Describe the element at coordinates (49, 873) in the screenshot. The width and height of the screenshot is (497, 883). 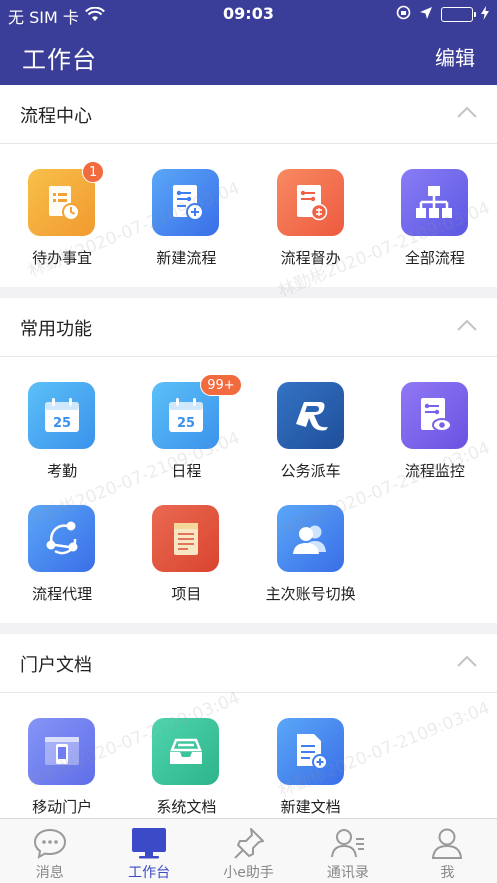
I see `tab-label: 消息` at that location.